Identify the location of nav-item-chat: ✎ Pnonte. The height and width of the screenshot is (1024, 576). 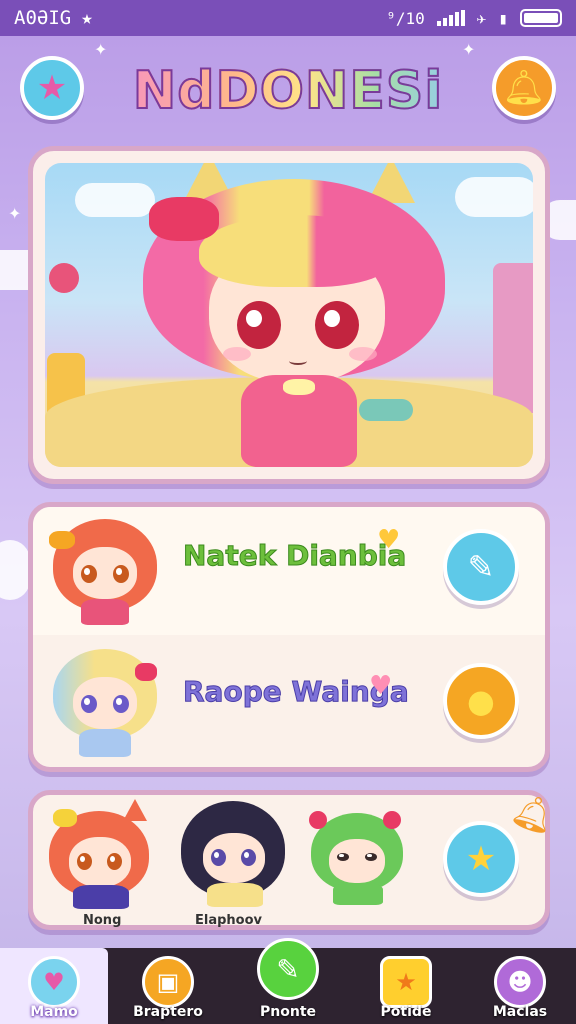
(288, 981).